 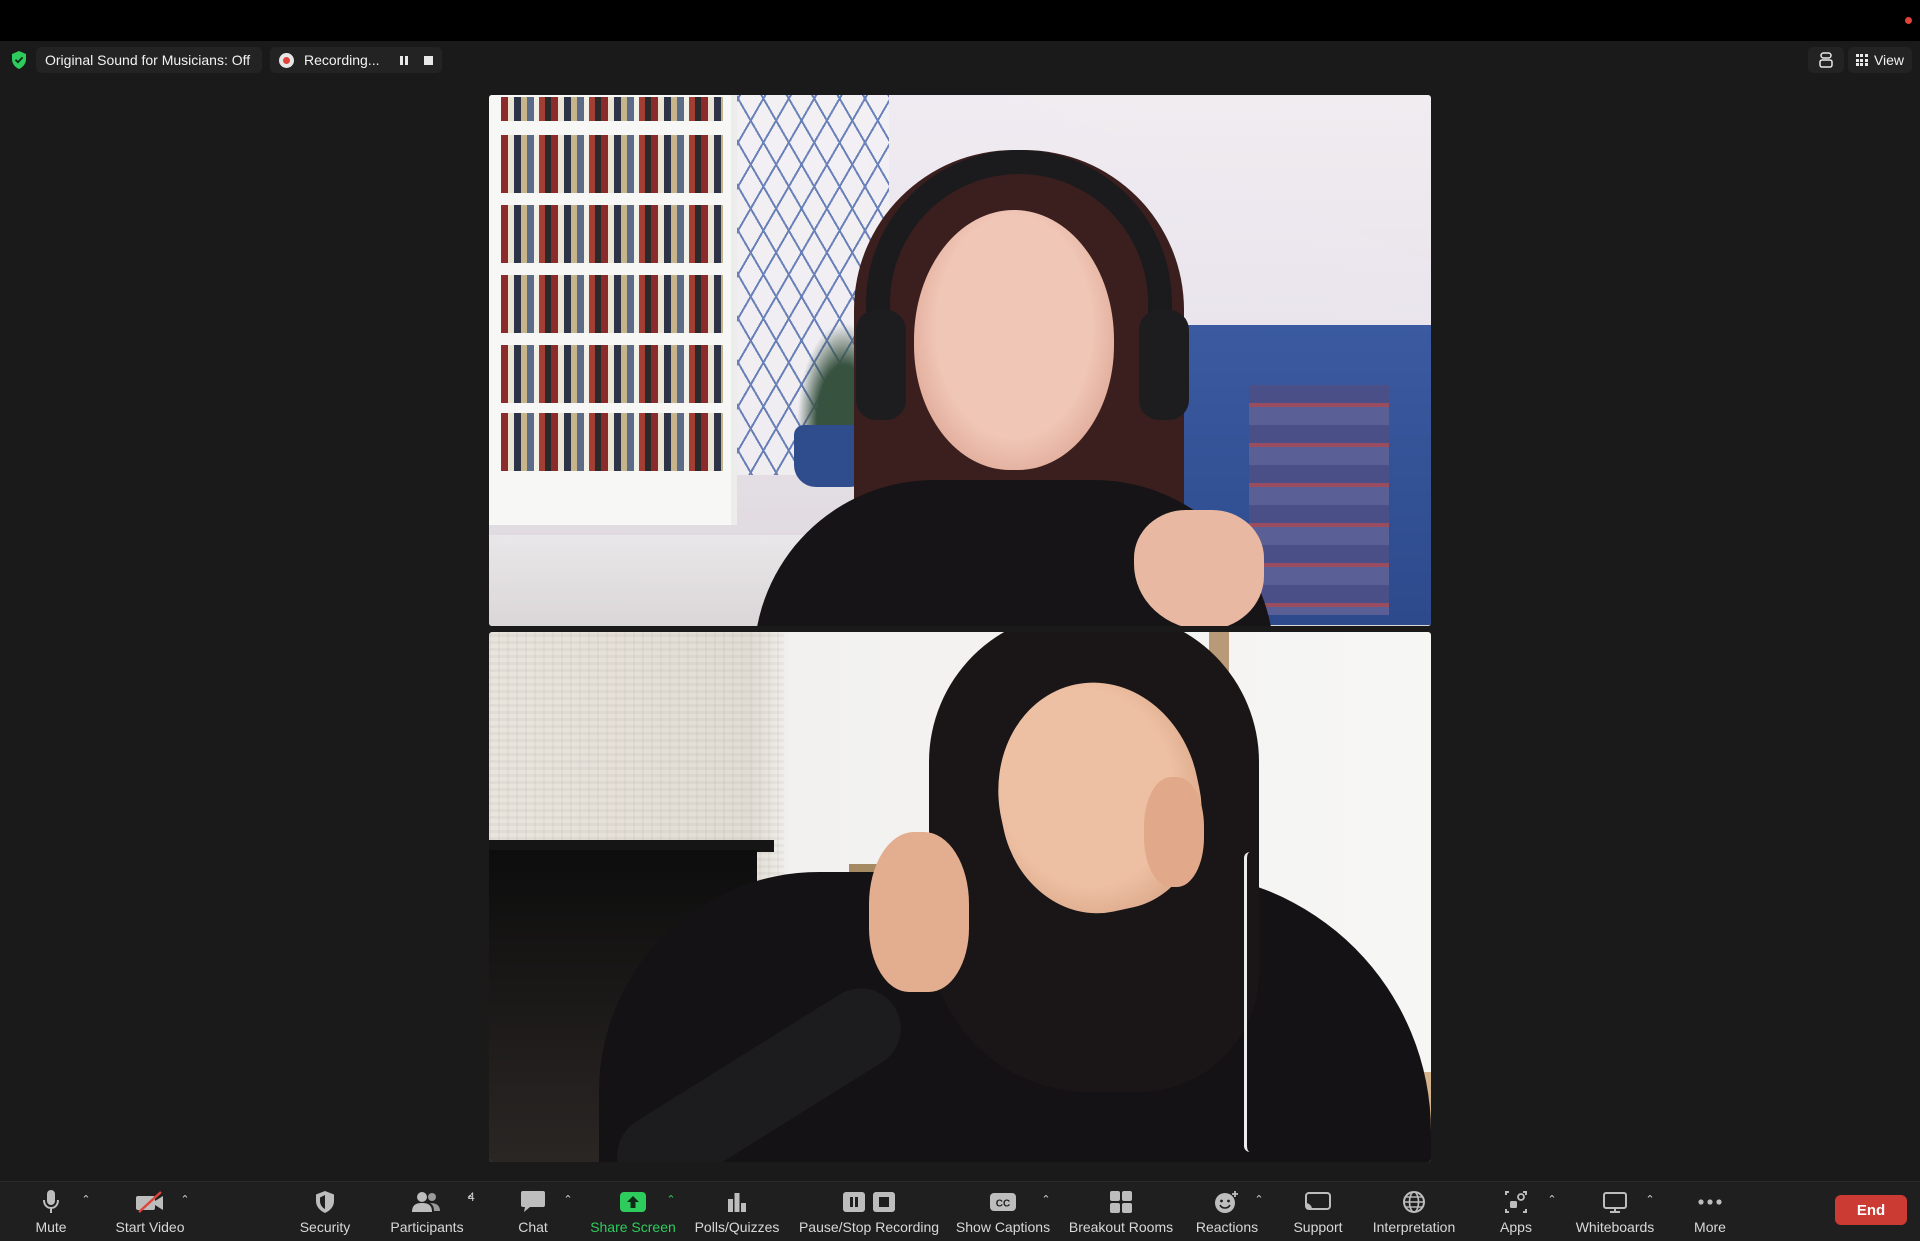 What do you see at coordinates (185, 1200) in the screenshot?
I see `video-options-chevron-icon: ⌃` at bounding box center [185, 1200].